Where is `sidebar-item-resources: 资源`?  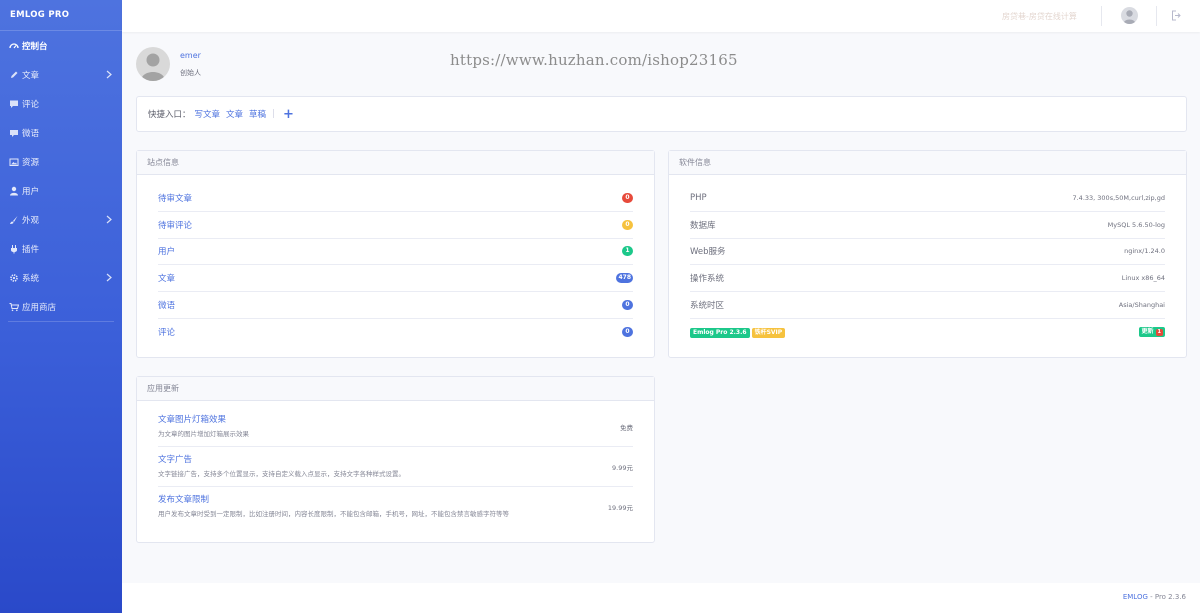 sidebar-item-resources: 资源 is located at coordinates (61, 161).